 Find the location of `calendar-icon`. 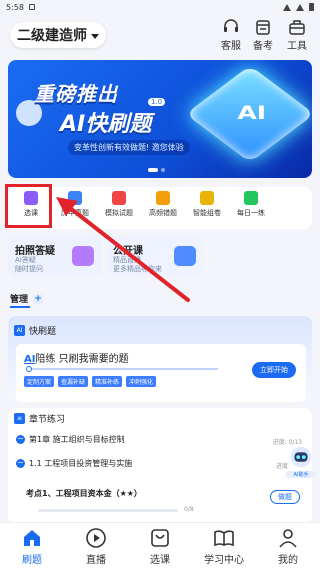

calendar-icon is located at coordinates (263, 27).